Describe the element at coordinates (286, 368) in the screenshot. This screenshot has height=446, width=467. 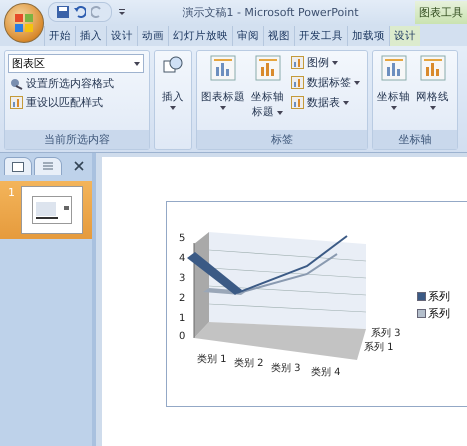
I see `category-label: 类别 3` at that location.